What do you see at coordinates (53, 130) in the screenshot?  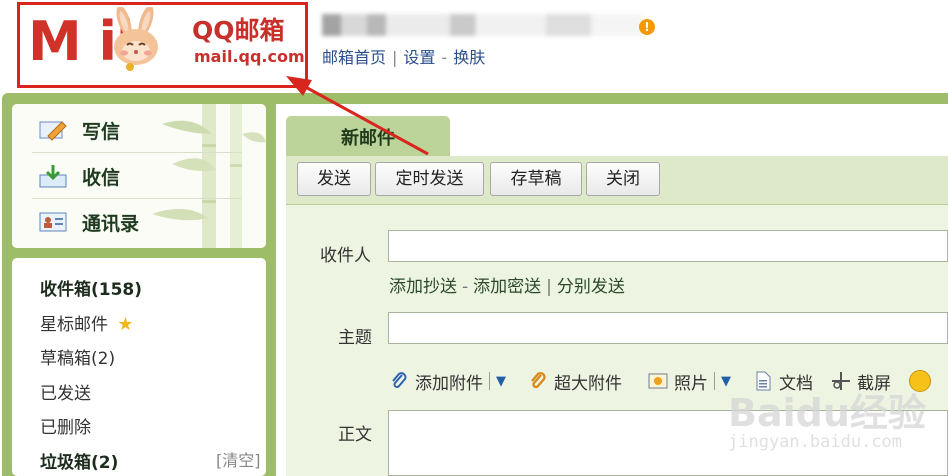 I see `write-icon` at bounding box center [53, 130].